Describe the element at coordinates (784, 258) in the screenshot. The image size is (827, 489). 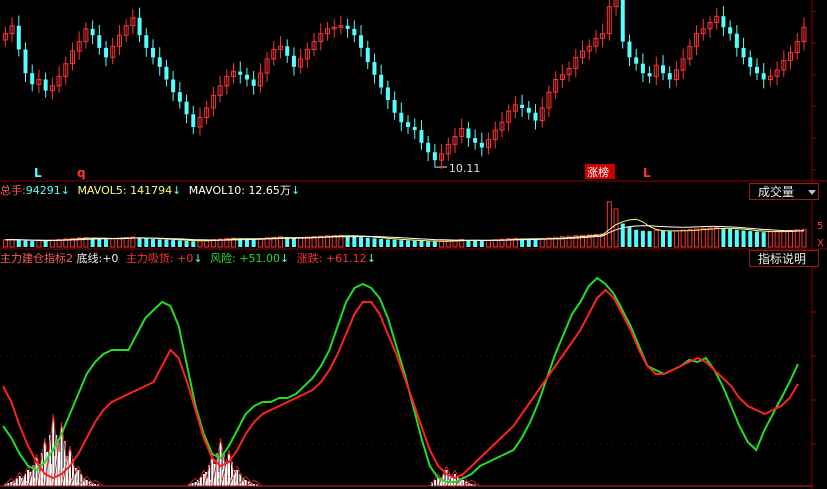
I see `indicator-help-button: 指标说明` at that location.